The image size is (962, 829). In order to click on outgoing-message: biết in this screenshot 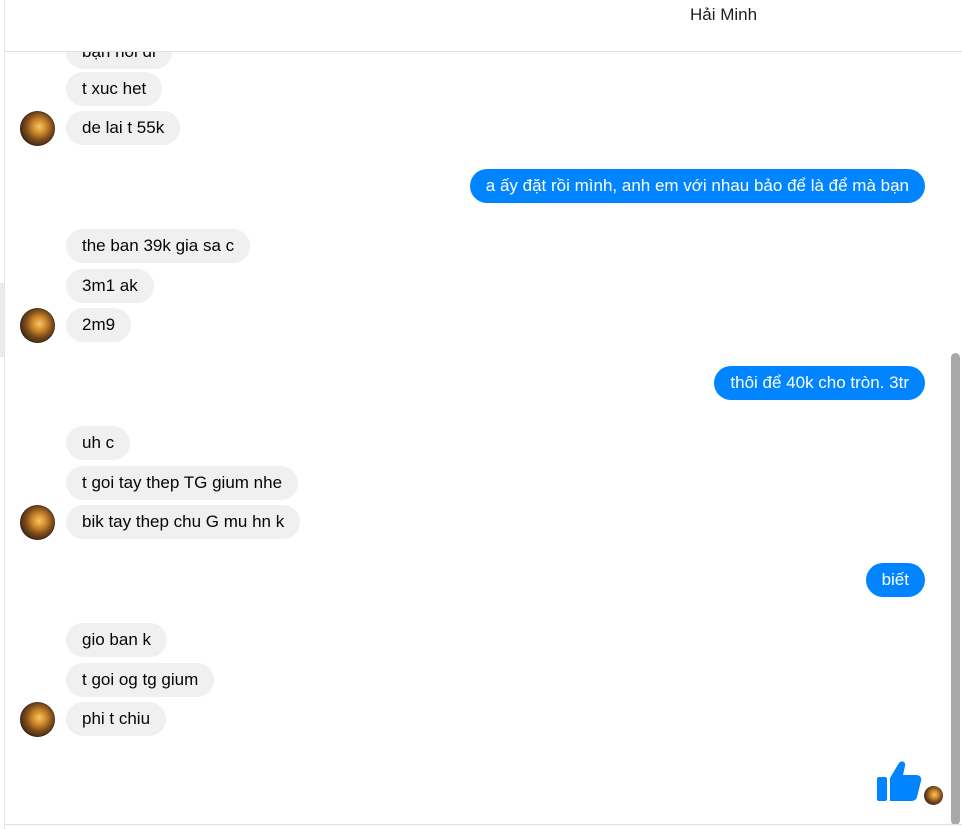, I will do `click(895, 580)`.